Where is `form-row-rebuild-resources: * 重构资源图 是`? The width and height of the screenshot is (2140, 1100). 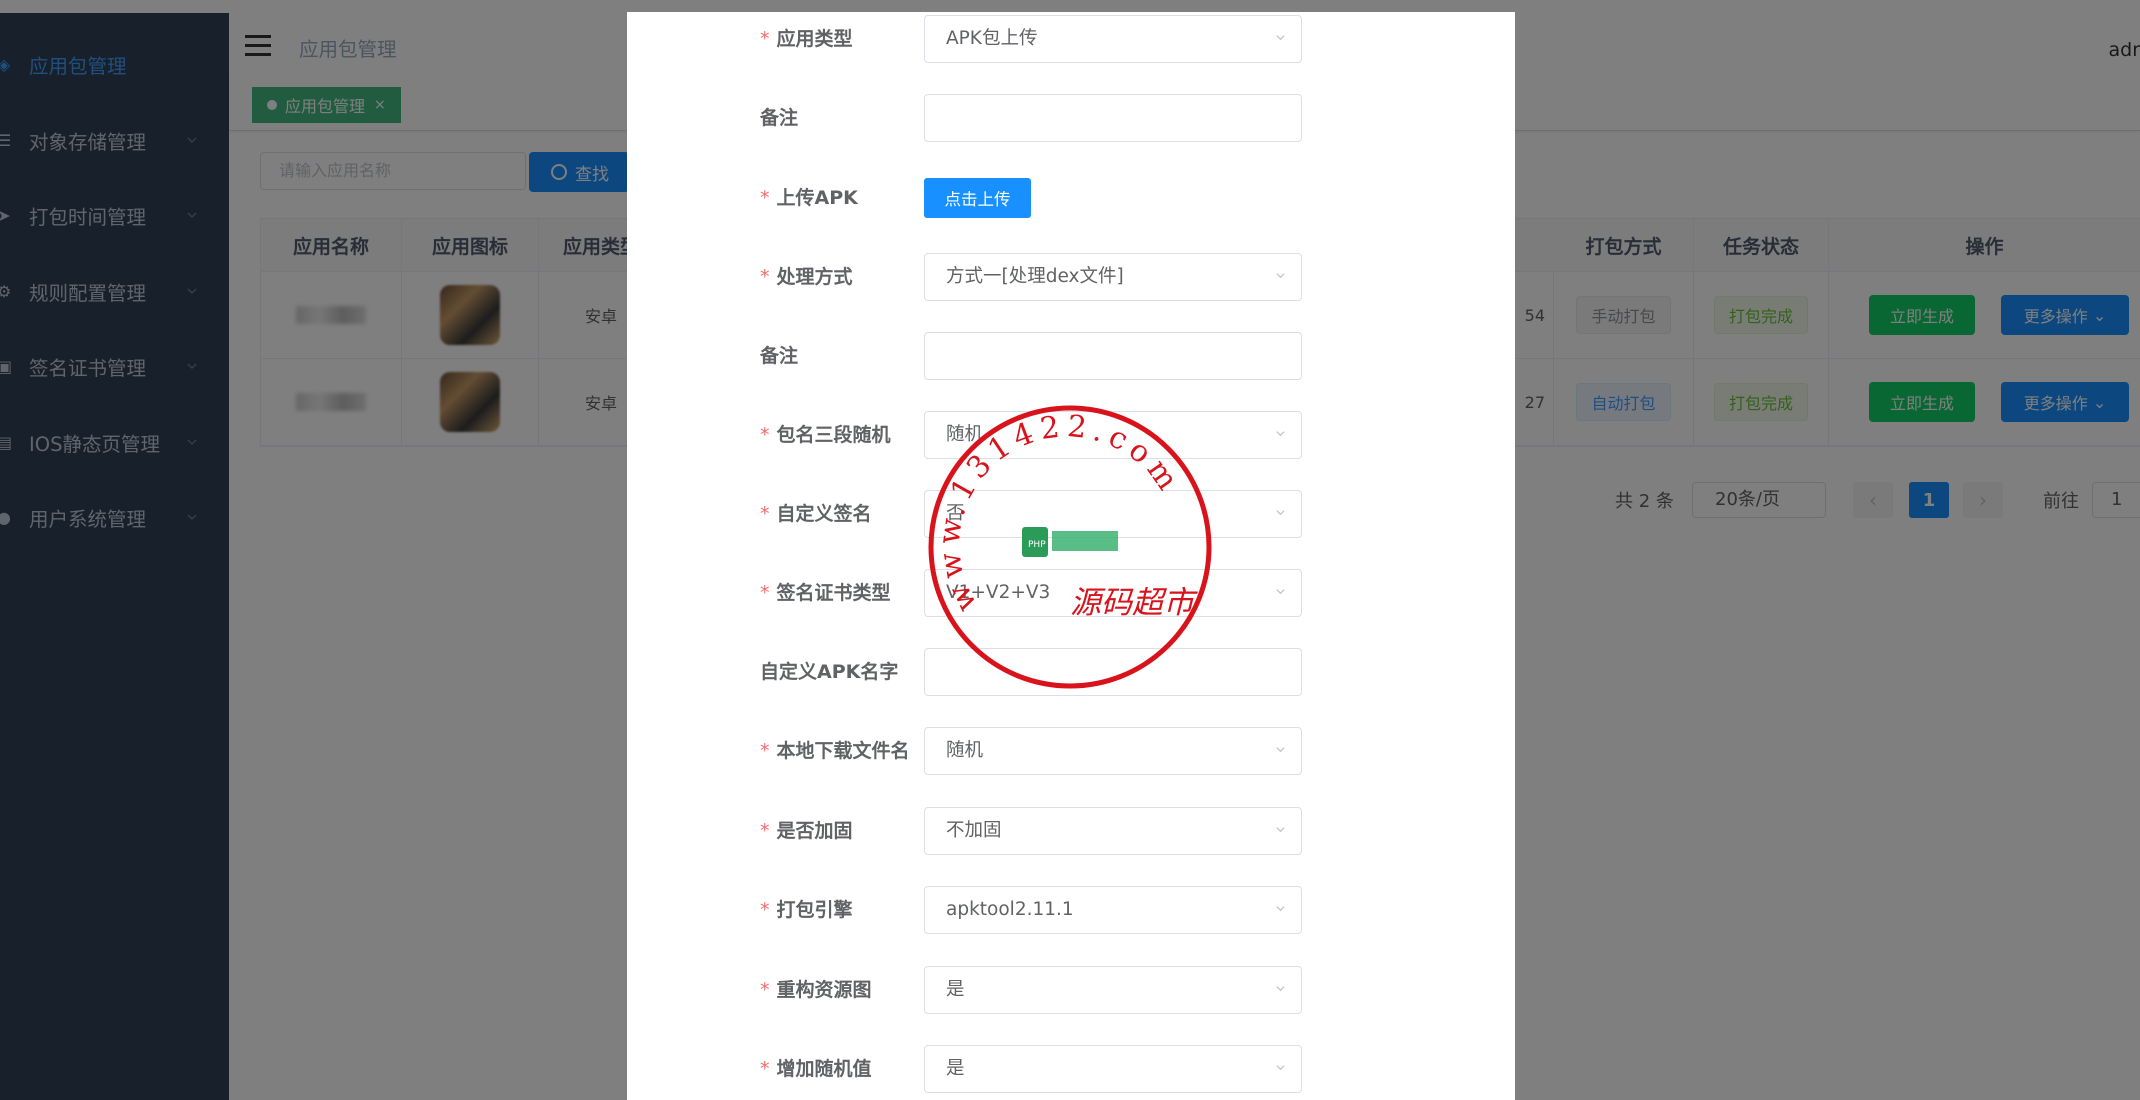 form-row-rebuild-resources: * 重构资源图 是 is located at coordinates (1071, 990).